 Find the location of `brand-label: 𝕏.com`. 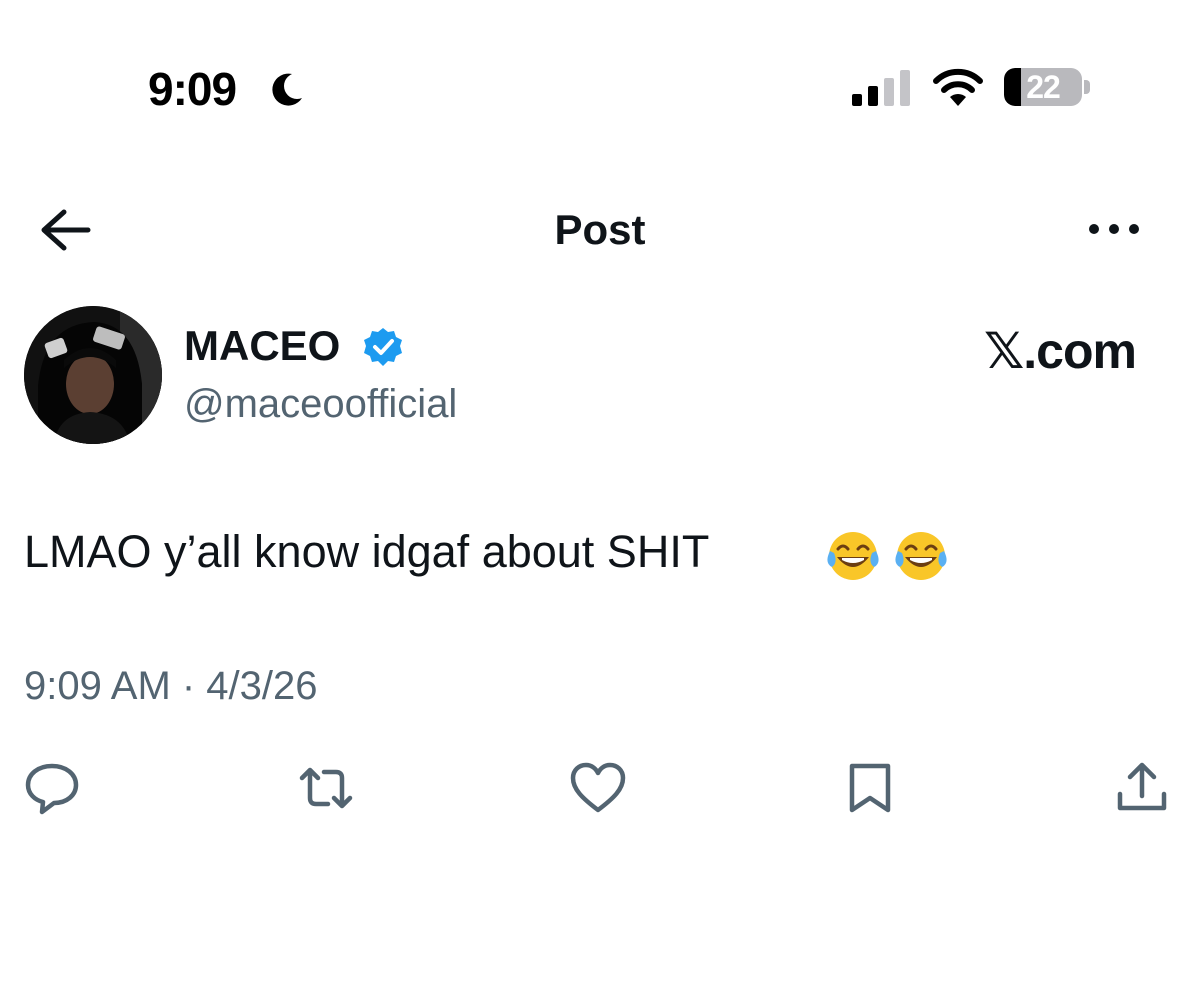

brand-label: 𝕏.com is located at coordinates (1060, 351).